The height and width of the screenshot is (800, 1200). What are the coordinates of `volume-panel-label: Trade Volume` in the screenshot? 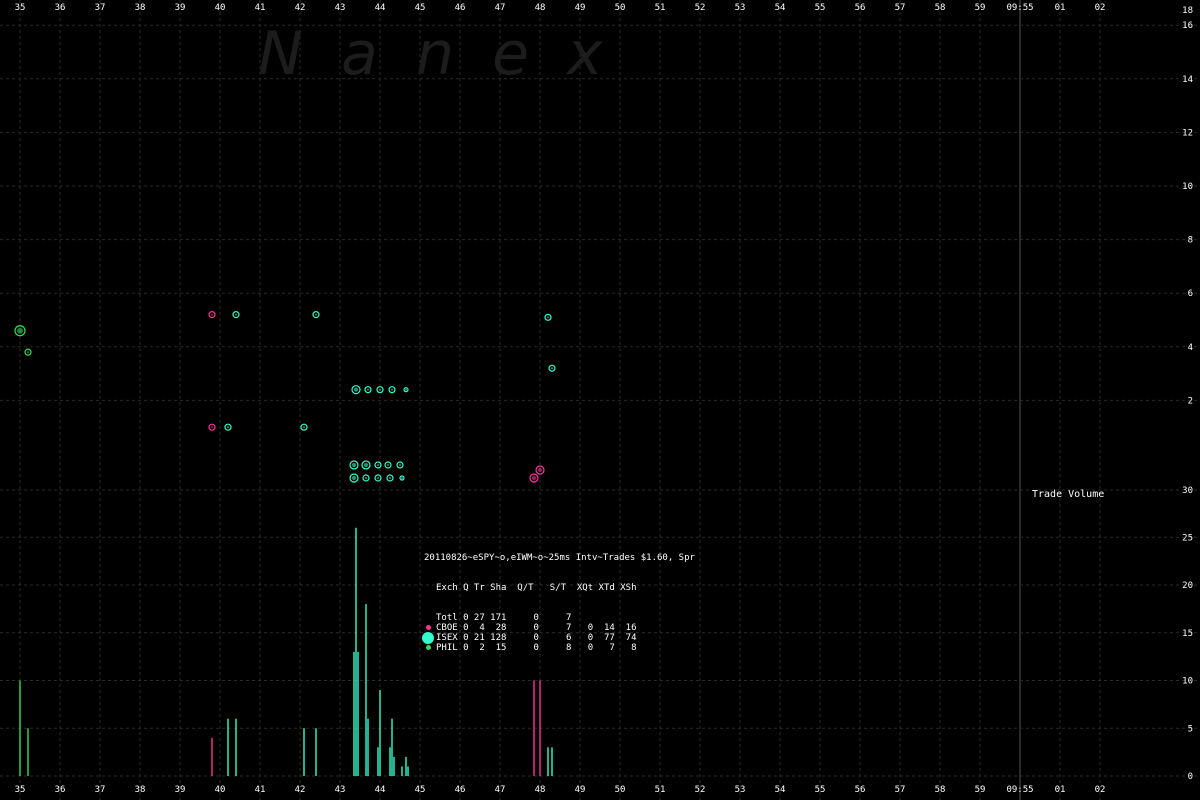 It's located at (1068, 494).